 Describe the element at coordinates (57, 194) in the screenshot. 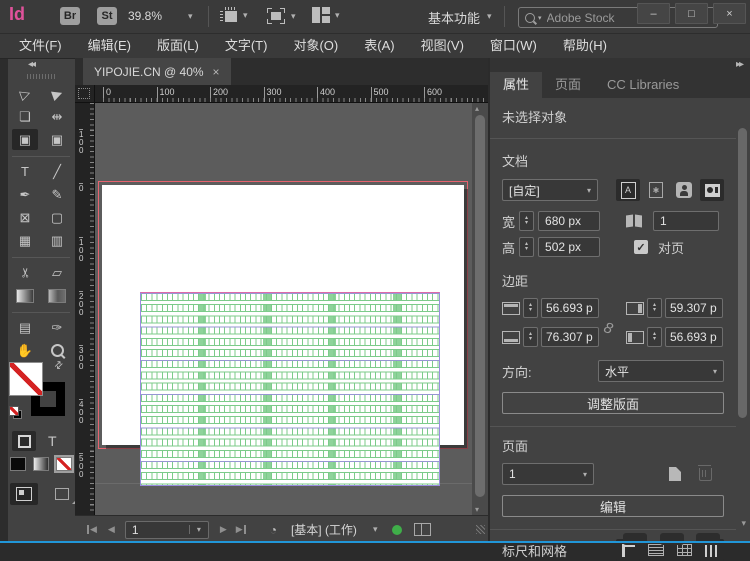

I see `pencil-tool: ✎` at that location.